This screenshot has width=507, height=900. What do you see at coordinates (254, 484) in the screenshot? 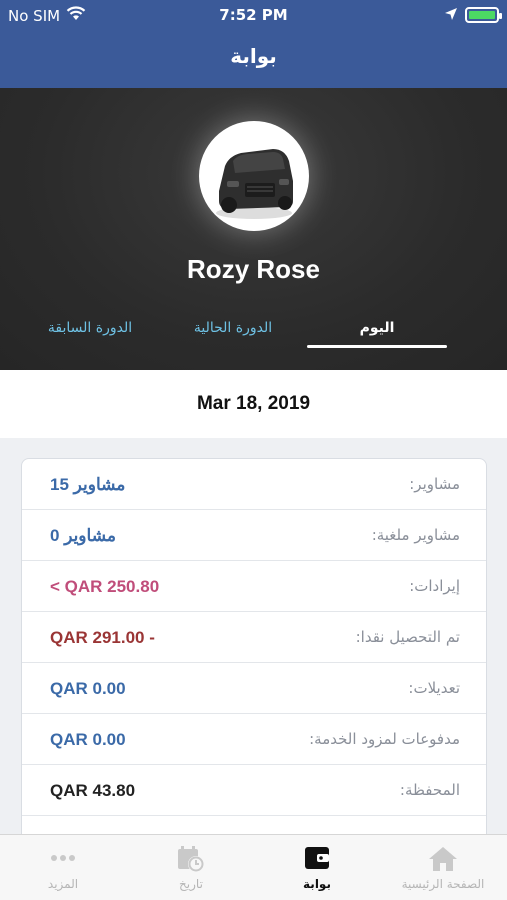
I see `list-item: مشاوير: 15 مشاوير` at bounding box center [254, 484].